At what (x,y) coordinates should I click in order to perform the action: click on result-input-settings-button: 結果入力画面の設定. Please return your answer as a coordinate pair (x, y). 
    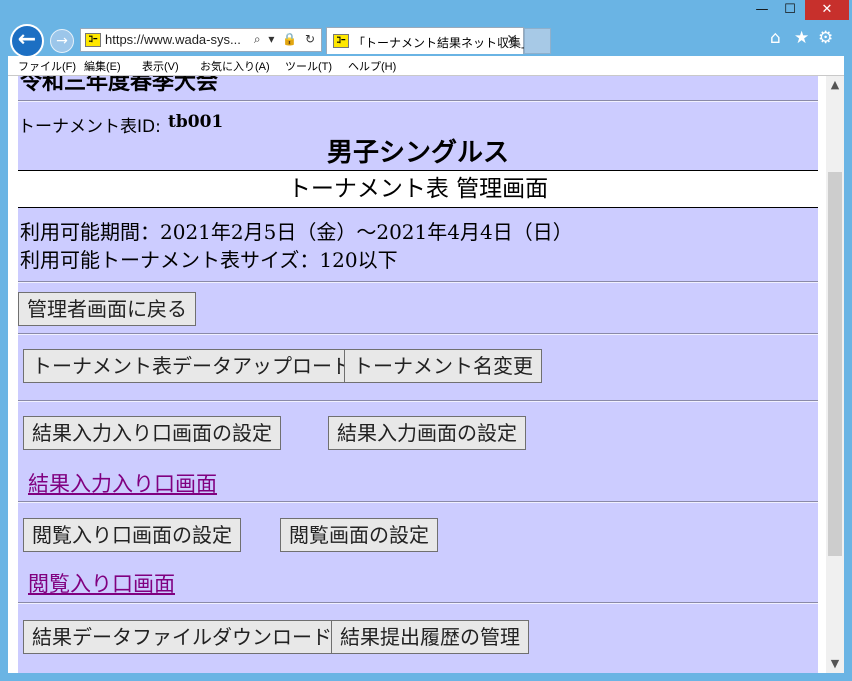
    Looking at the image, I should click on (427, 433).